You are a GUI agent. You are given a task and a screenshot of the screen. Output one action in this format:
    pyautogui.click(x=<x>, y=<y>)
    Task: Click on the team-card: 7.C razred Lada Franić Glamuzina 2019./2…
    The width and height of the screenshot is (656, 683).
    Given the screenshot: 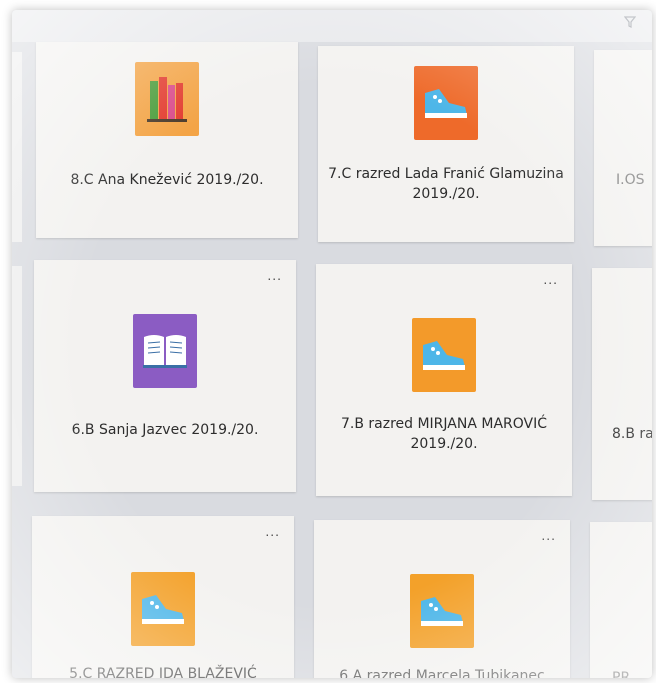 What is the action you would take?
    pyautogui.click(x=446, y=144)
    